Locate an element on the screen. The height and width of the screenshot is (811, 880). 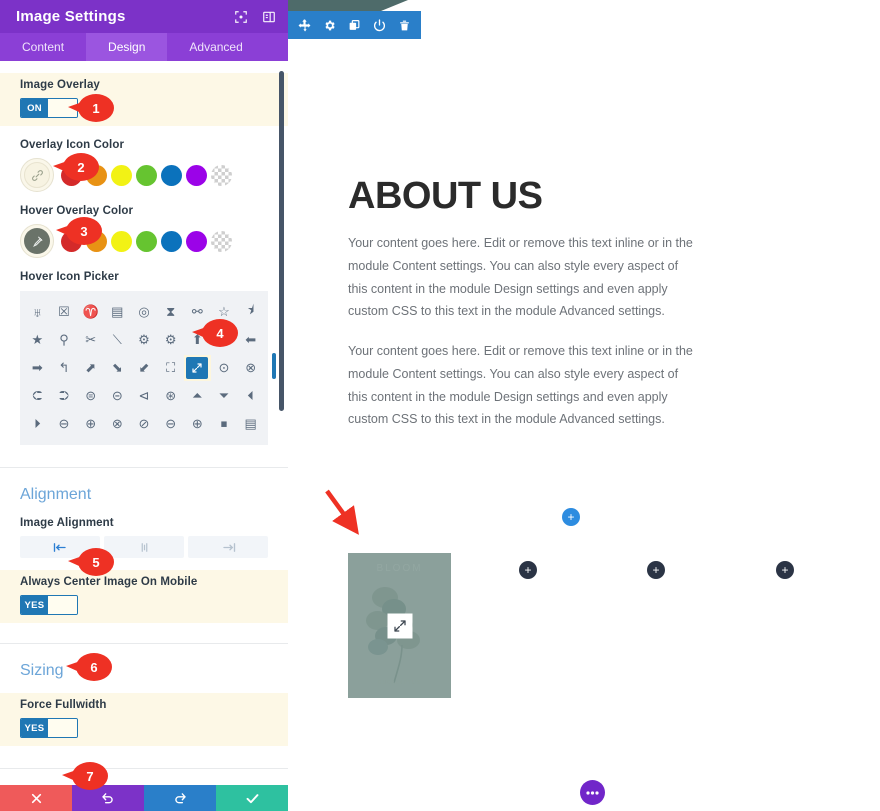
page-settings-button is located at coordinates (592, 792).